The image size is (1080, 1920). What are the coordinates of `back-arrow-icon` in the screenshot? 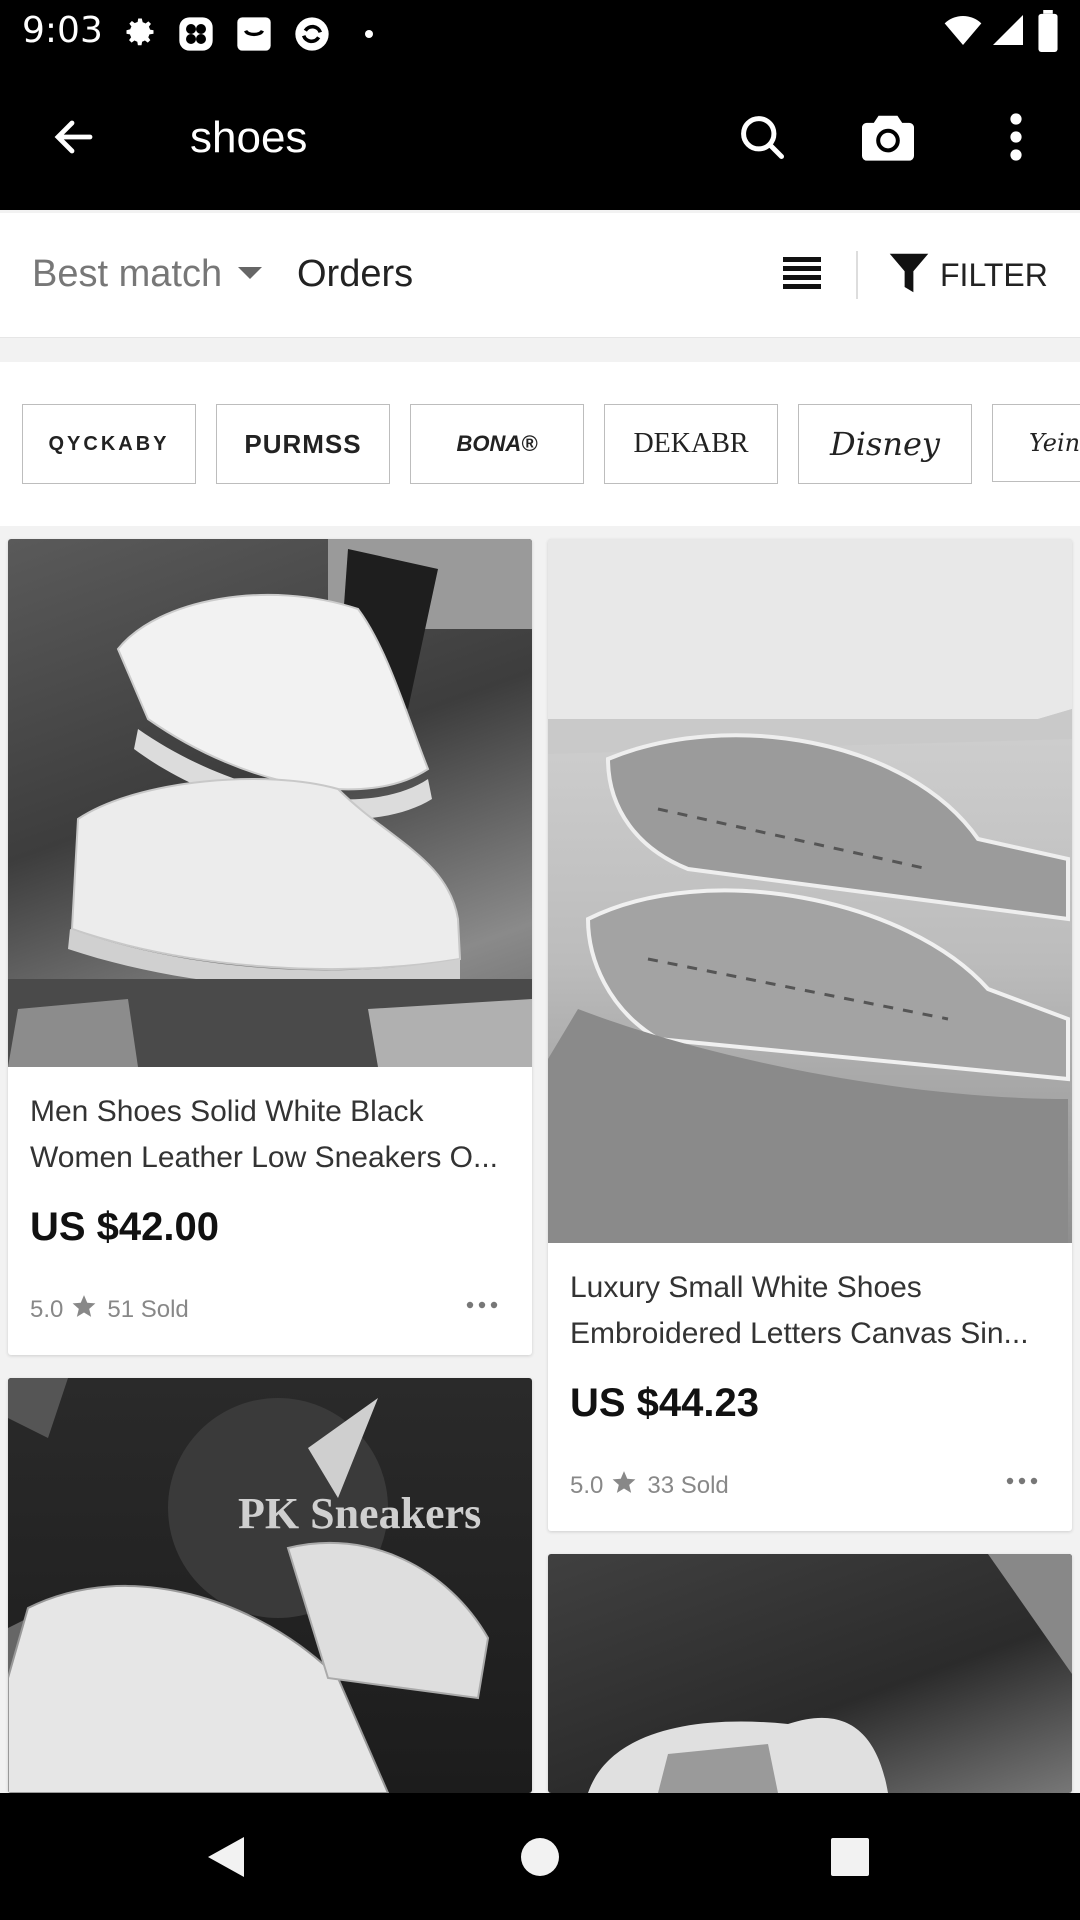 It's located at (74, 137).